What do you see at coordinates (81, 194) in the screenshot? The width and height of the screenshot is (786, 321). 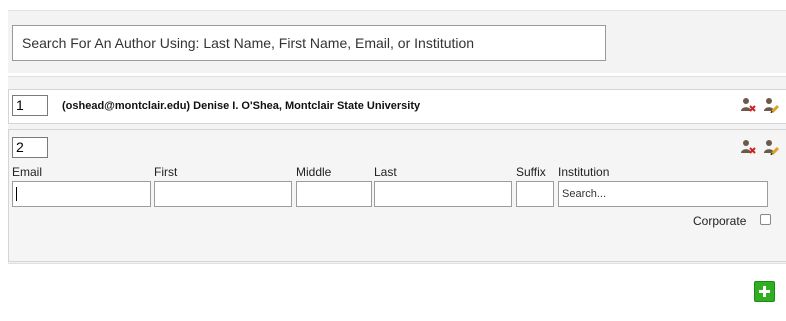 I see `email-field` at bounding box center [81, 194].